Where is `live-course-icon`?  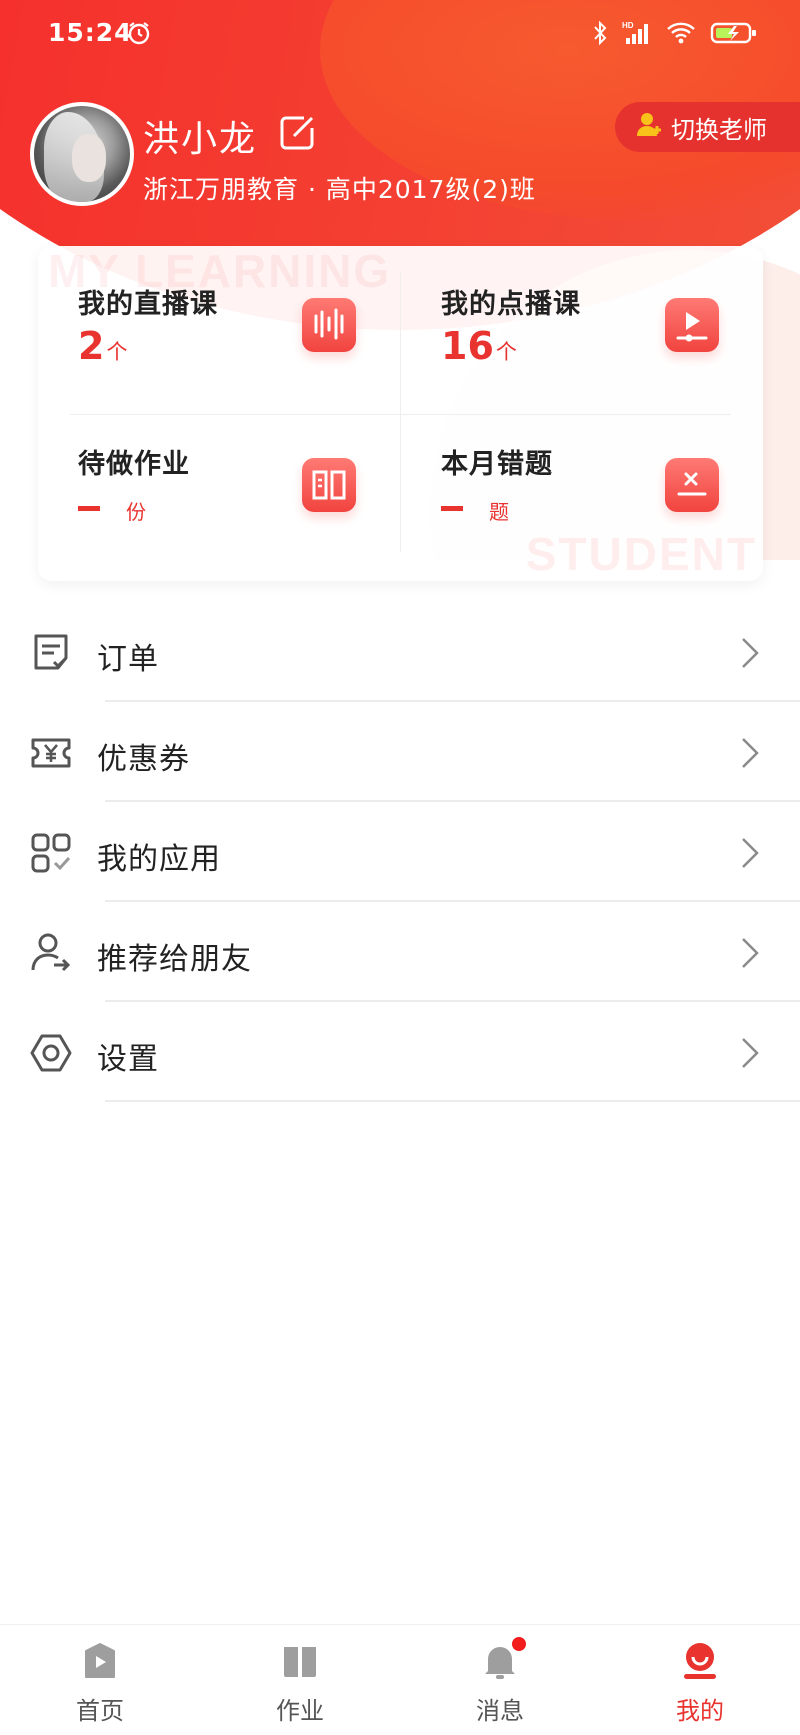 live-course-icon is located at coordinates (329, 325).